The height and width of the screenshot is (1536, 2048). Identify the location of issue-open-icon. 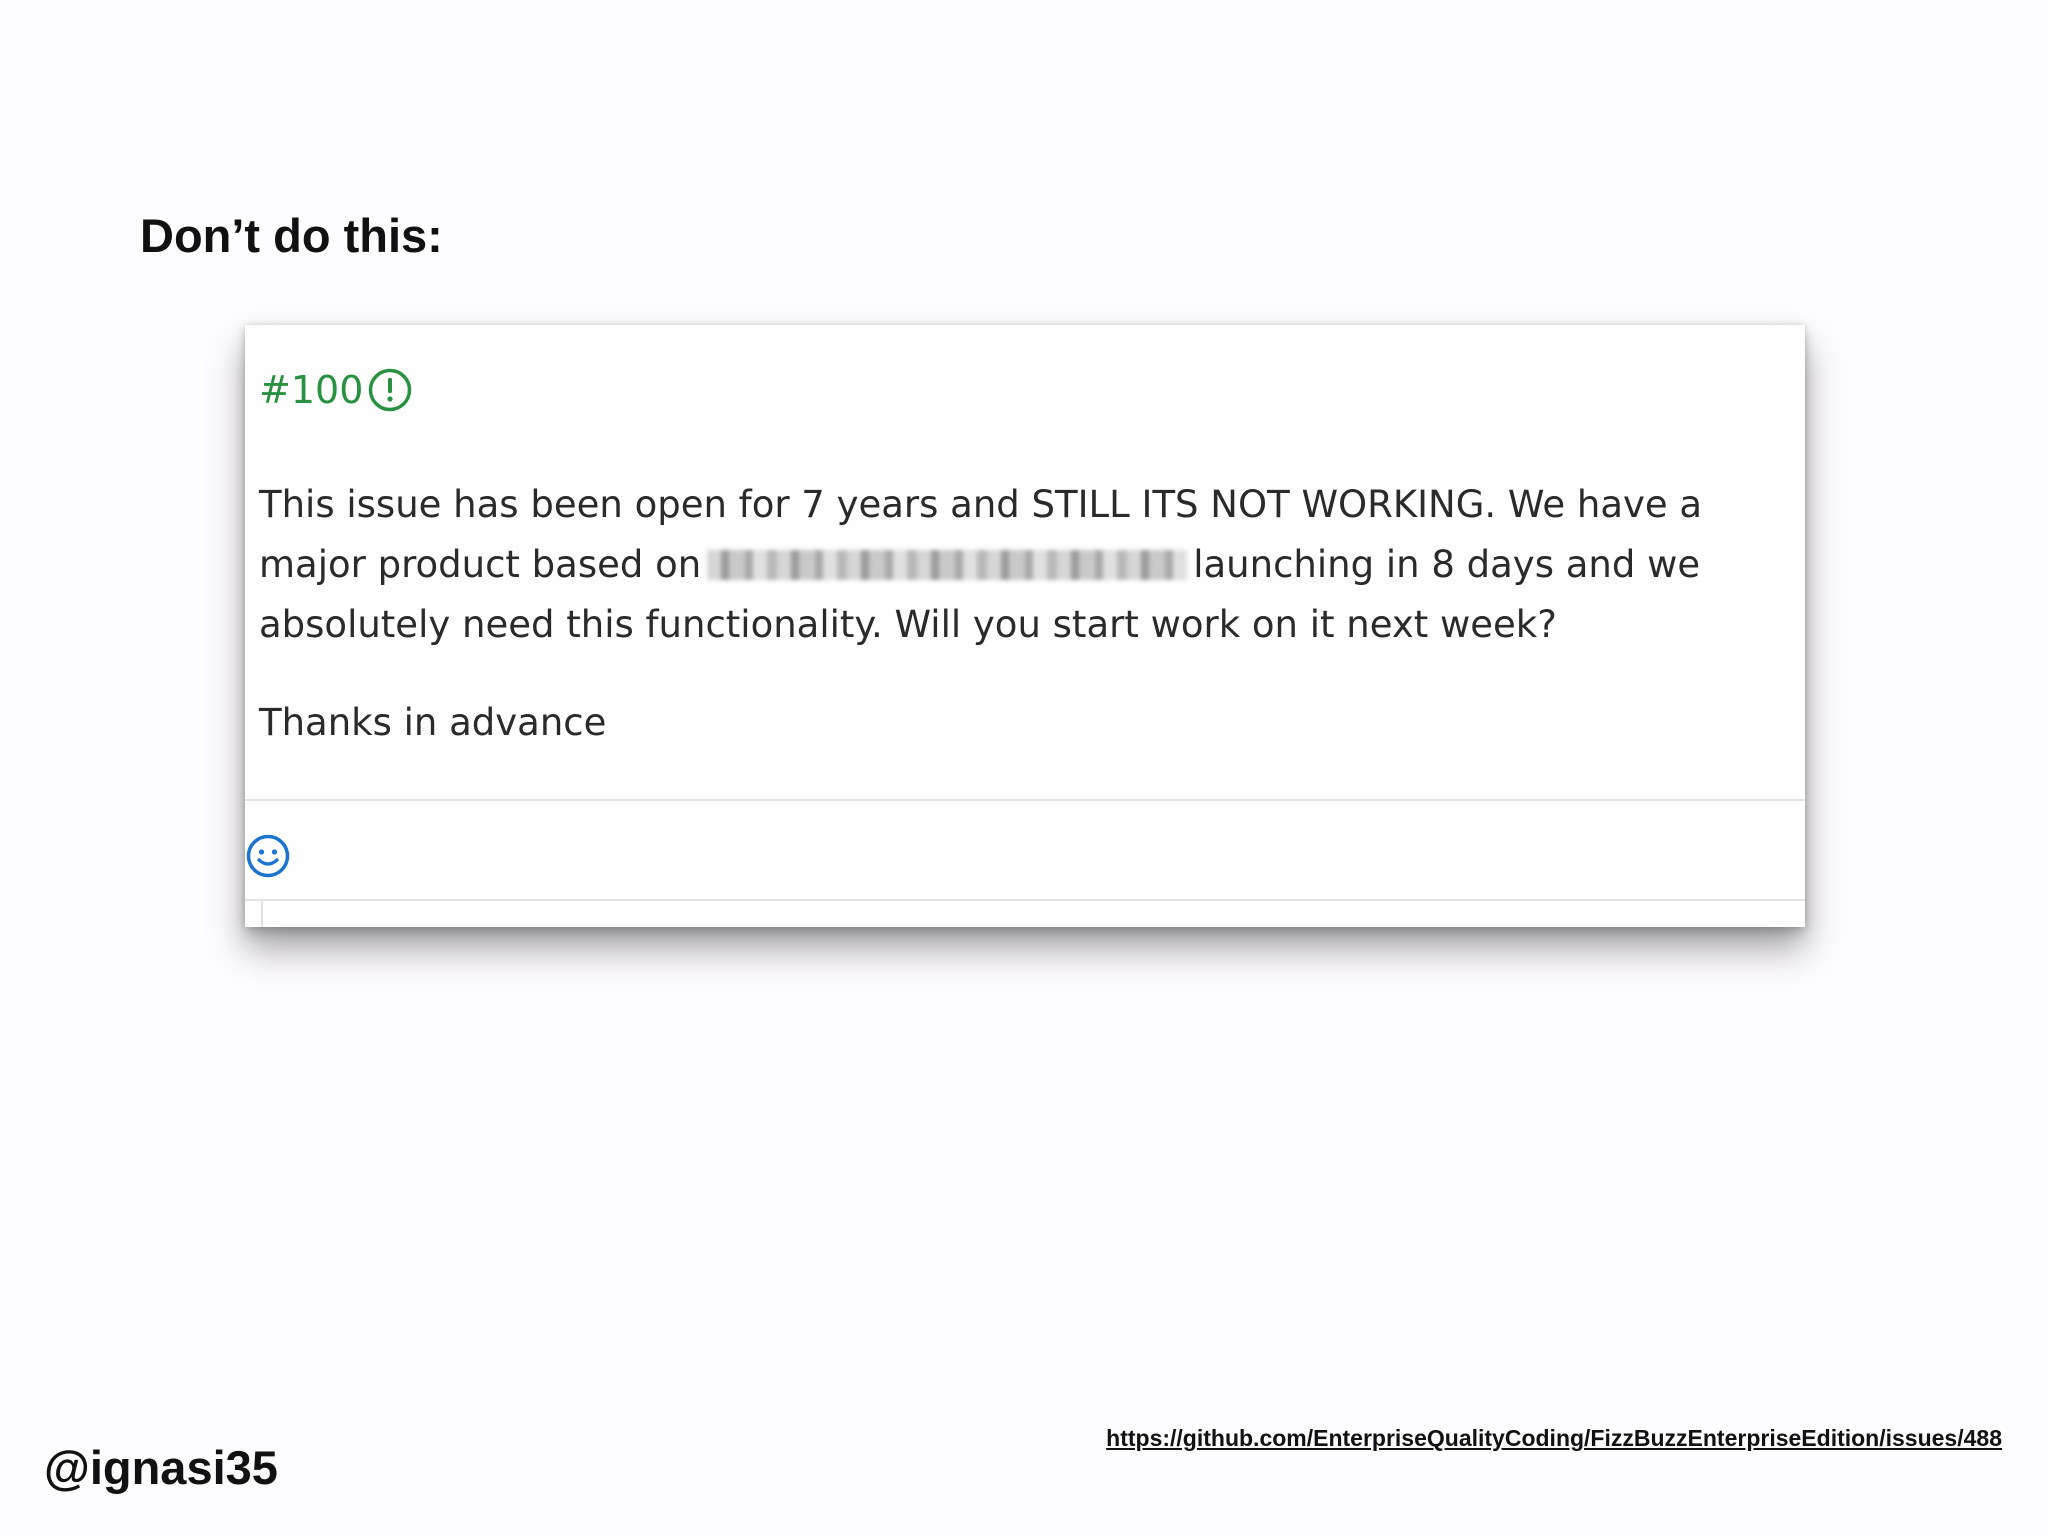
(390, 390).